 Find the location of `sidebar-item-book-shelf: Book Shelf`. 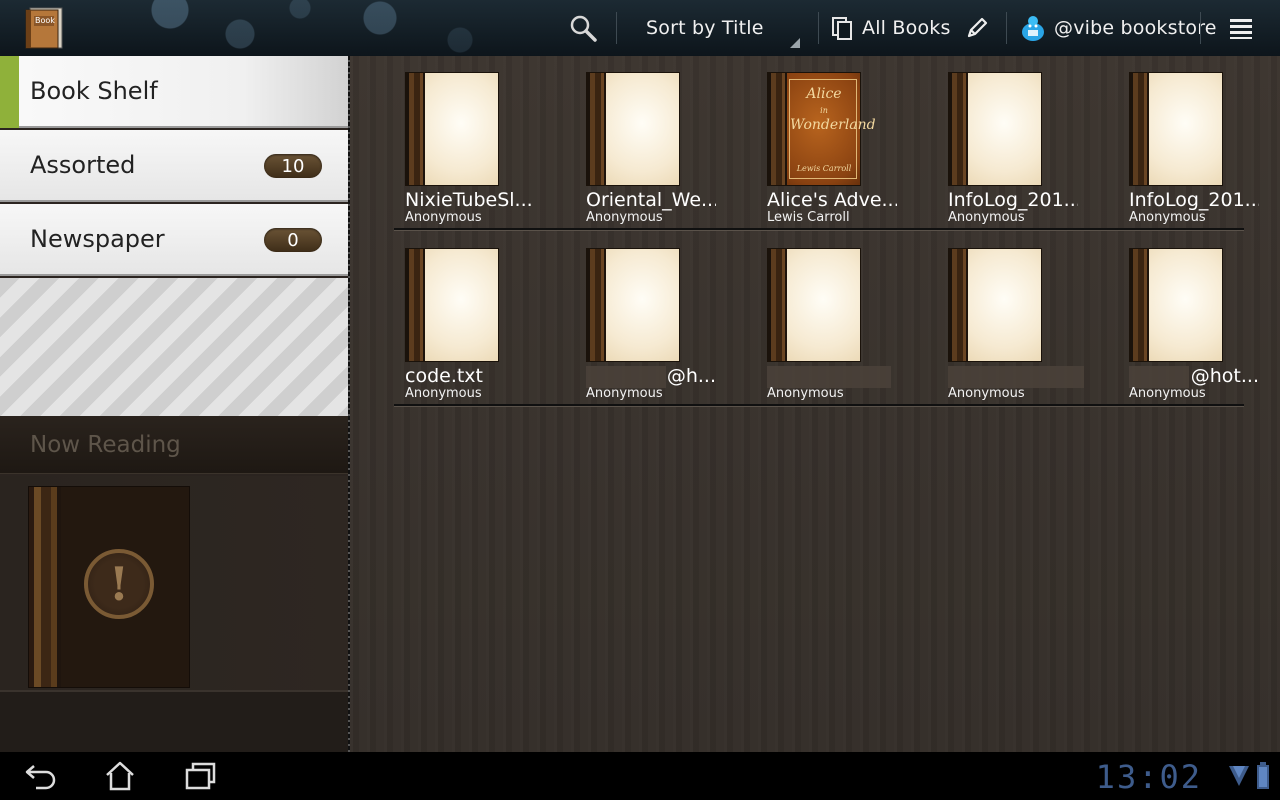

sidebar-item-book-shelf: Book Shelf is located at coordinates (174, 92).